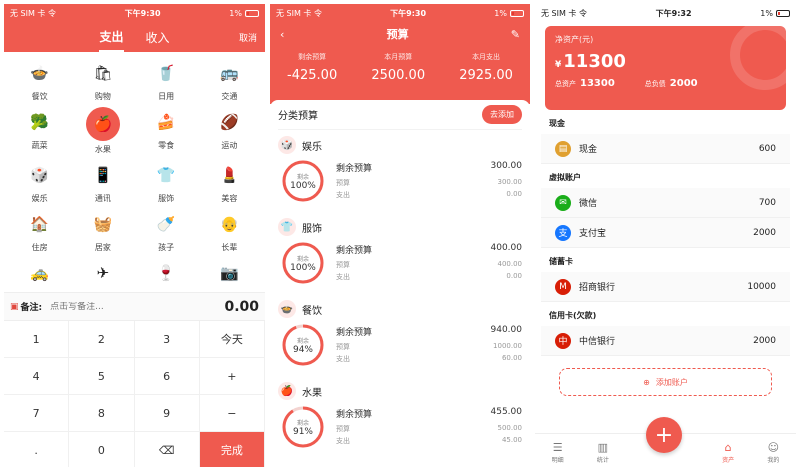 This screenshot has width=800, height=471. I want to click on account-balance: 2000, so click(764, 340).